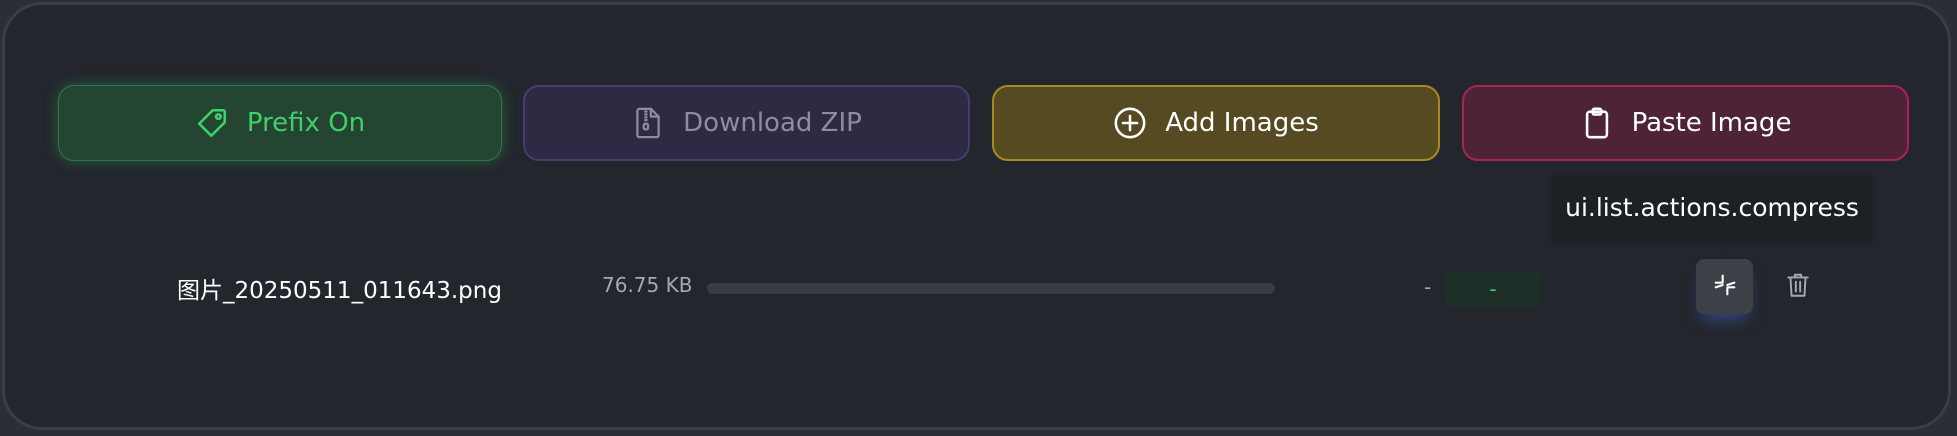  Describe the element at coordinates (772, 123) in the screenshot. I see `download-zip-label: Download ZIP` at that location.